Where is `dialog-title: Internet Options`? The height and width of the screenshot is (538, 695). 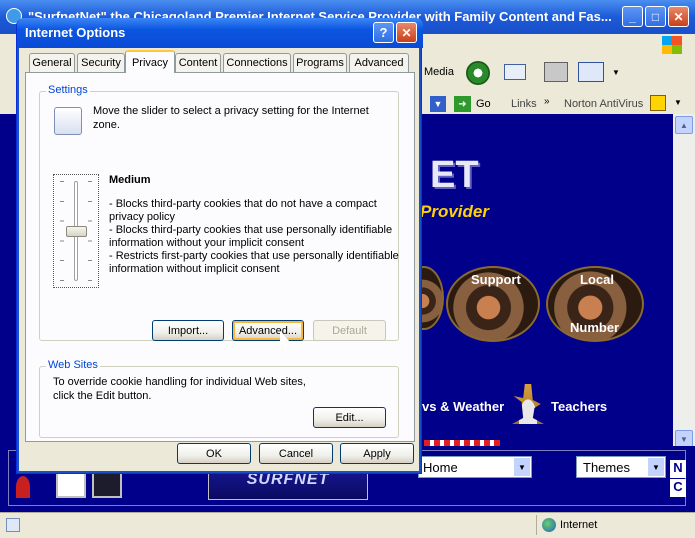 dialog-title: Internet Options is located at coordinates (75, 32).